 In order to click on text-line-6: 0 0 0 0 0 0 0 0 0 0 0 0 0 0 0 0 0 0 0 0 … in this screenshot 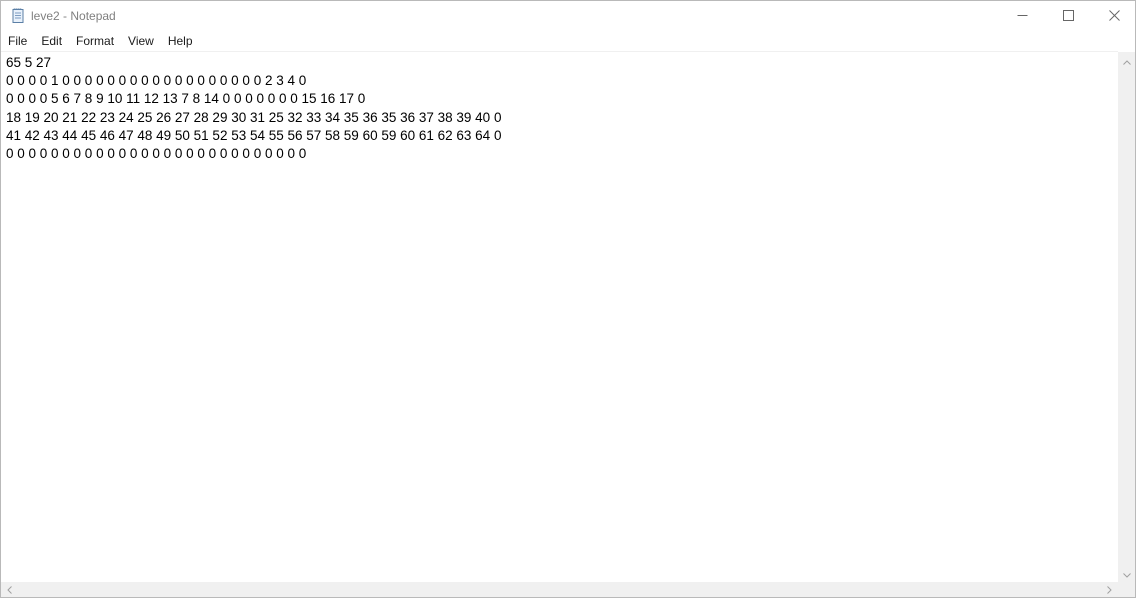, I will do `click(156, 154)`.